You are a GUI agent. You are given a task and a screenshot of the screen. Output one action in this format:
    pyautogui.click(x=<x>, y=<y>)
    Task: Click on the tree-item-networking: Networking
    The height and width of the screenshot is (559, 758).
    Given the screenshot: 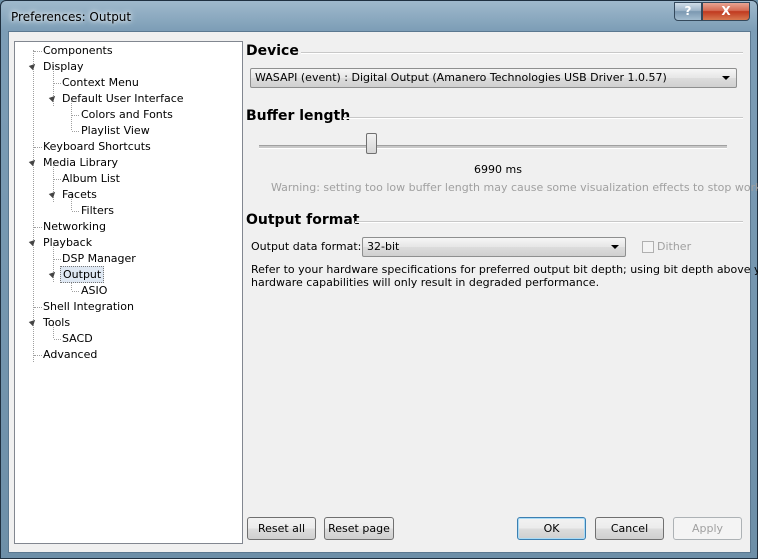 What is the action you would take?
    pyautogui.click(x=127, y=227)
    